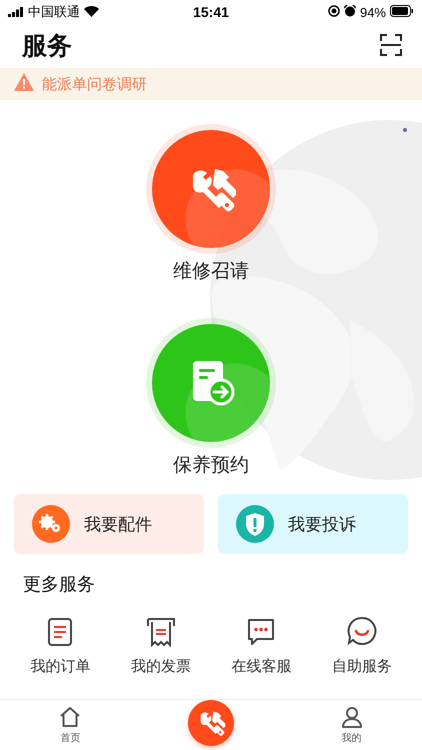  I want to click on document-icon, so click(60, 632).